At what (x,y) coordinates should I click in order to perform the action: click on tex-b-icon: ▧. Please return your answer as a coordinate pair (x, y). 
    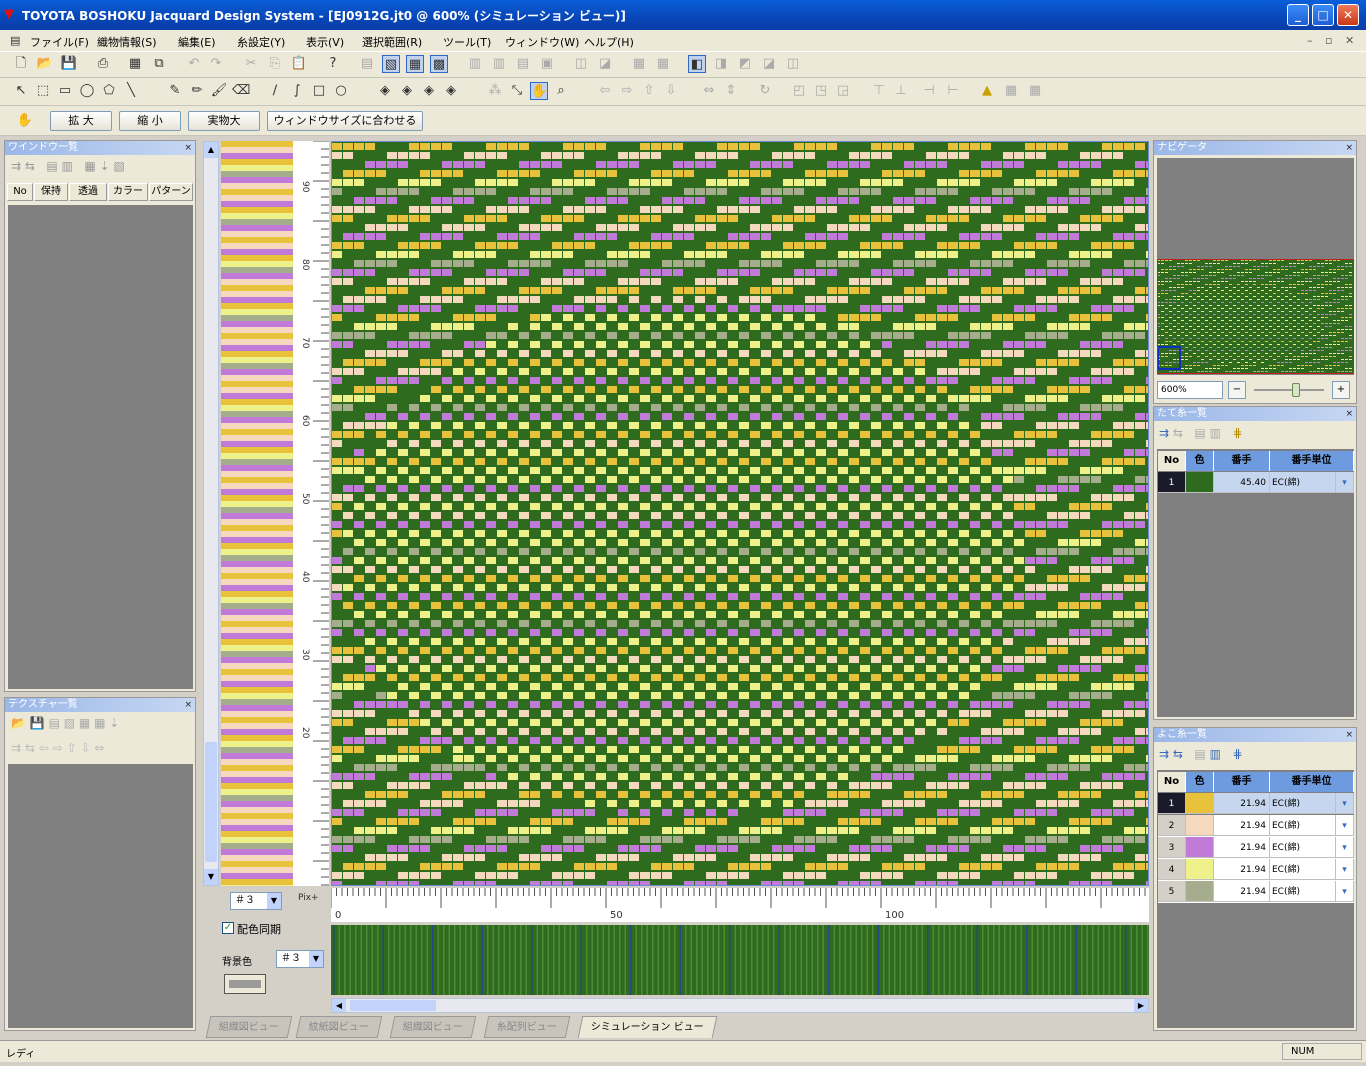
    Looking at the image, I should click on (69, 723).